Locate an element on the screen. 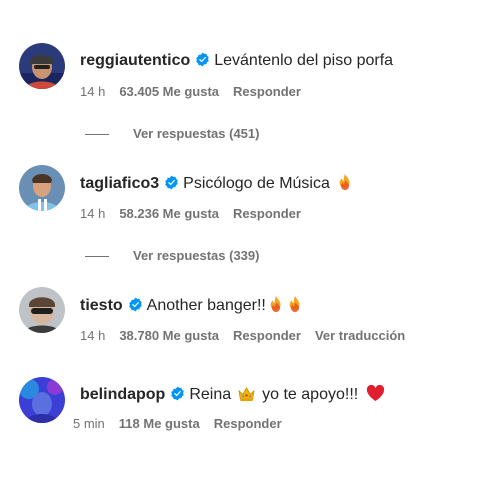  timestamp: 5 min is located at coordinates (89, 423).